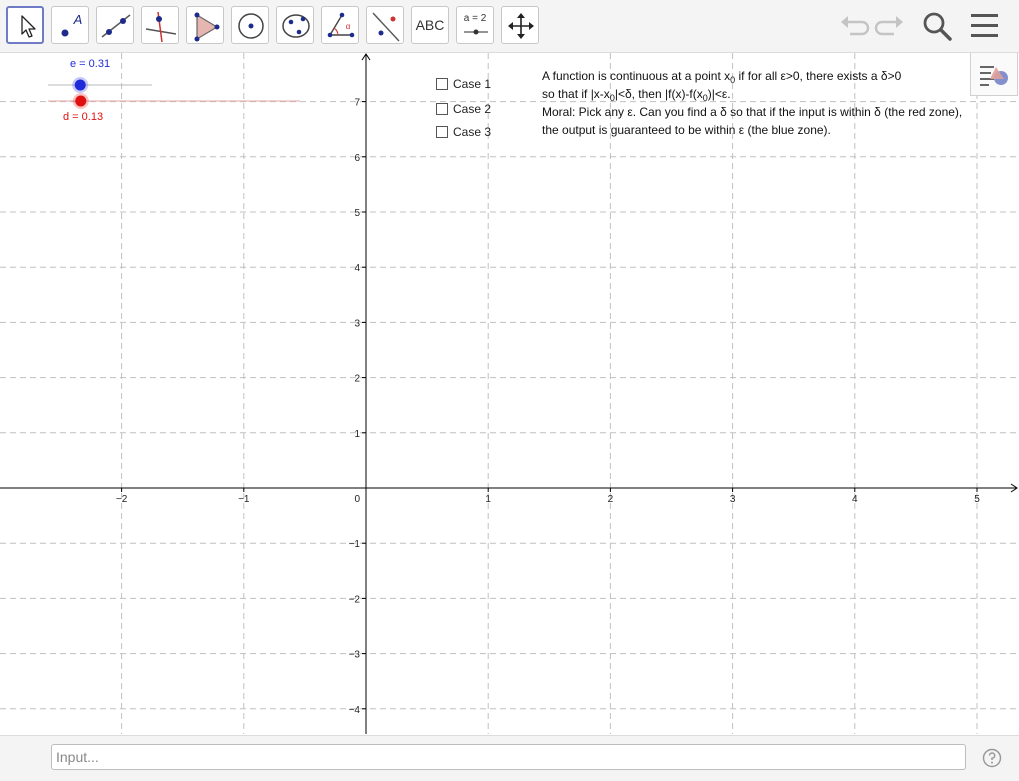 The height and width of the screenshot is (781, 1019). I want to click on polygon-tool-button, so click(205, 25).